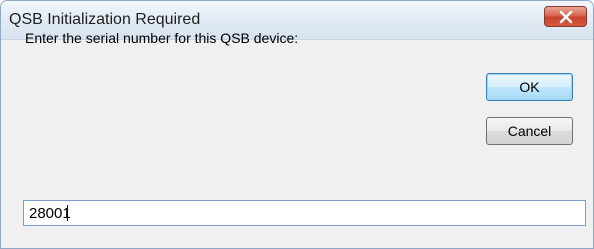 The image size is (594, 249). What do you see at coordinates (304, 213) in the screenshot?
I see `serial-number-input` at bounding box center [304, 213].